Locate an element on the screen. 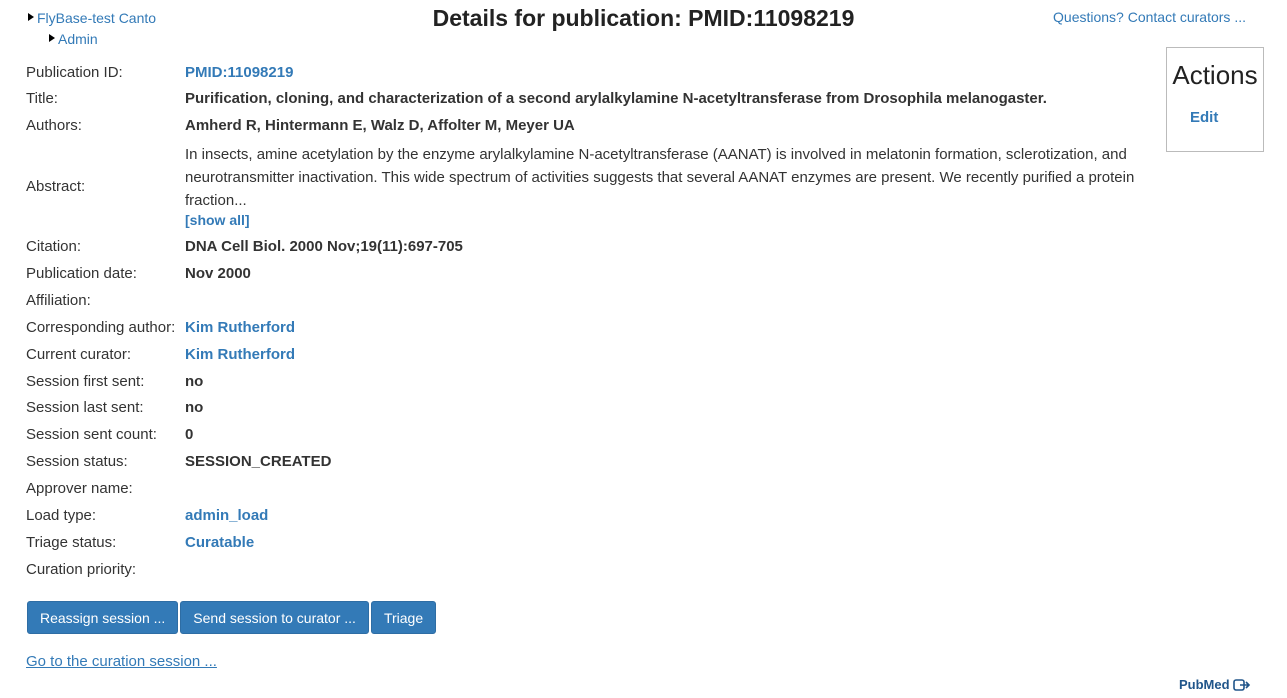 This screenshot has height=698, width=1287. detail-label: Current curator: is located at coordinates (79, 354).